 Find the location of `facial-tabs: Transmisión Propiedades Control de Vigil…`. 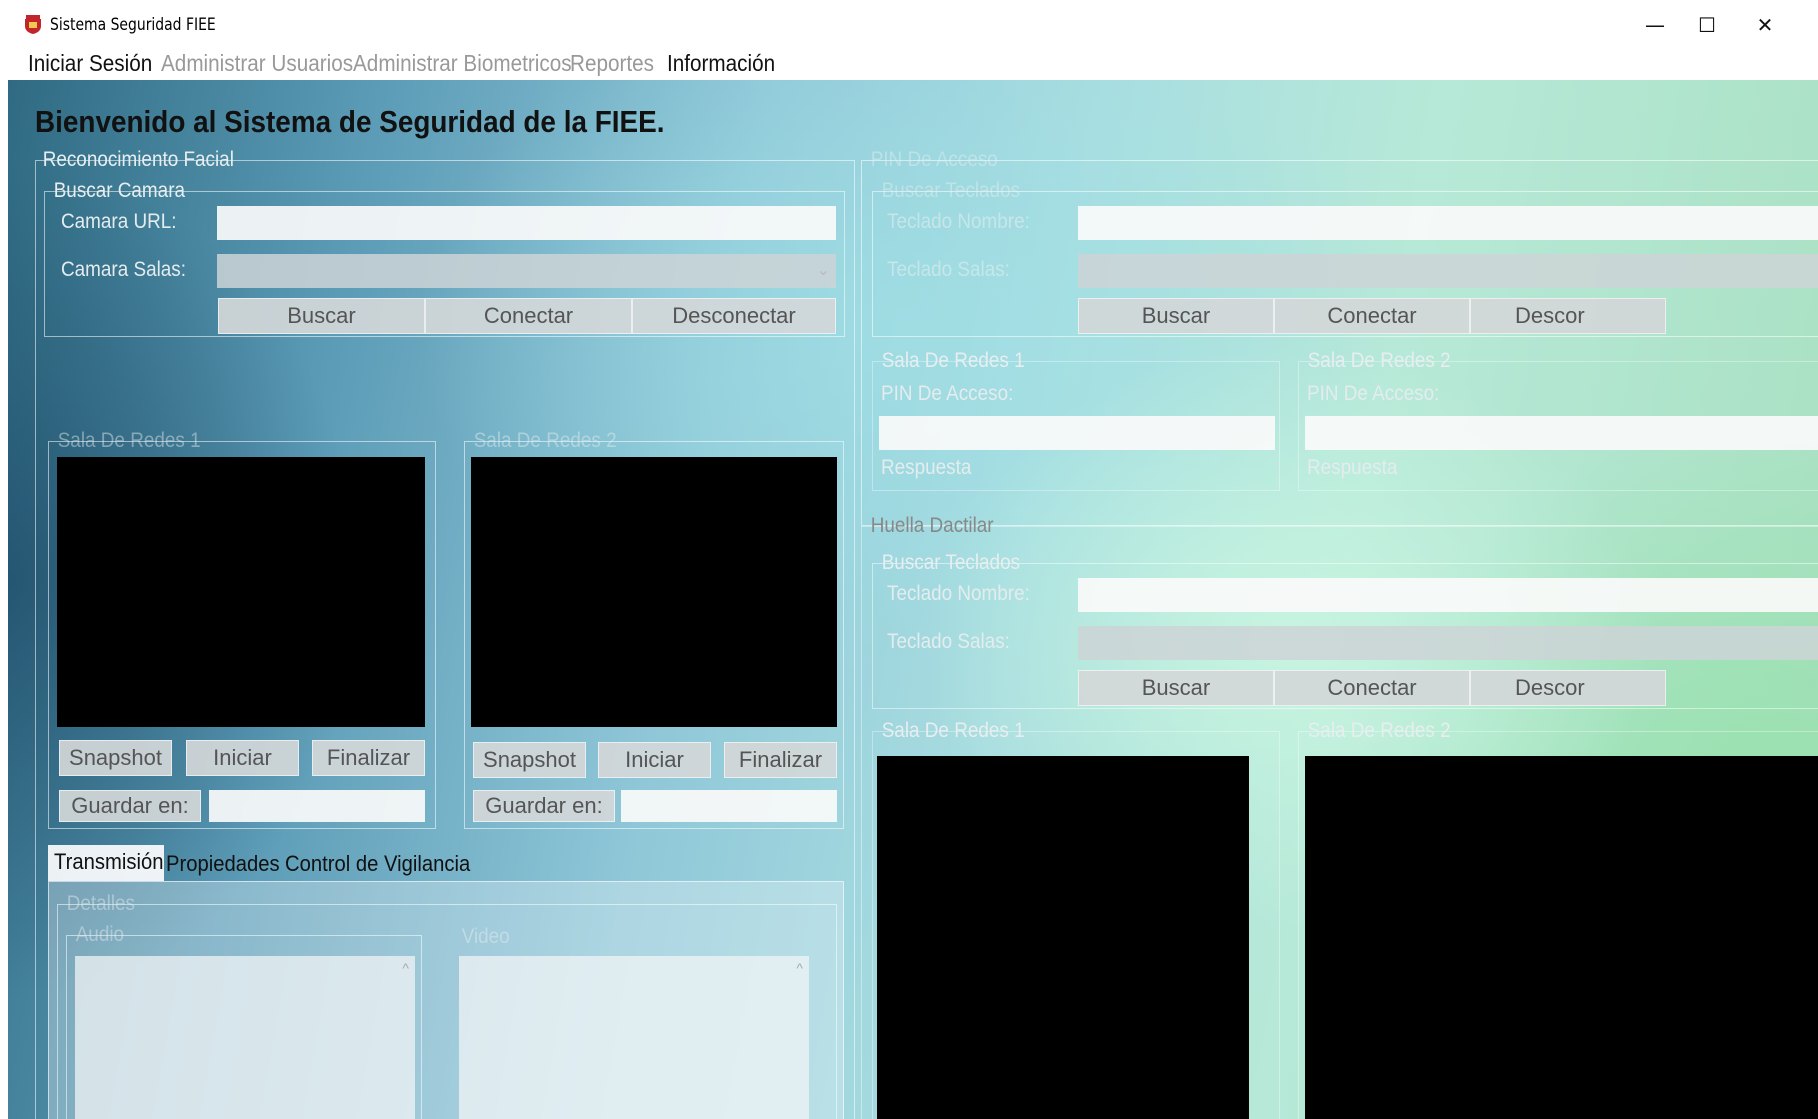

facial-tabs: Transmisión Propiedades Control de Vigil… is located at coordinates (448, 982).